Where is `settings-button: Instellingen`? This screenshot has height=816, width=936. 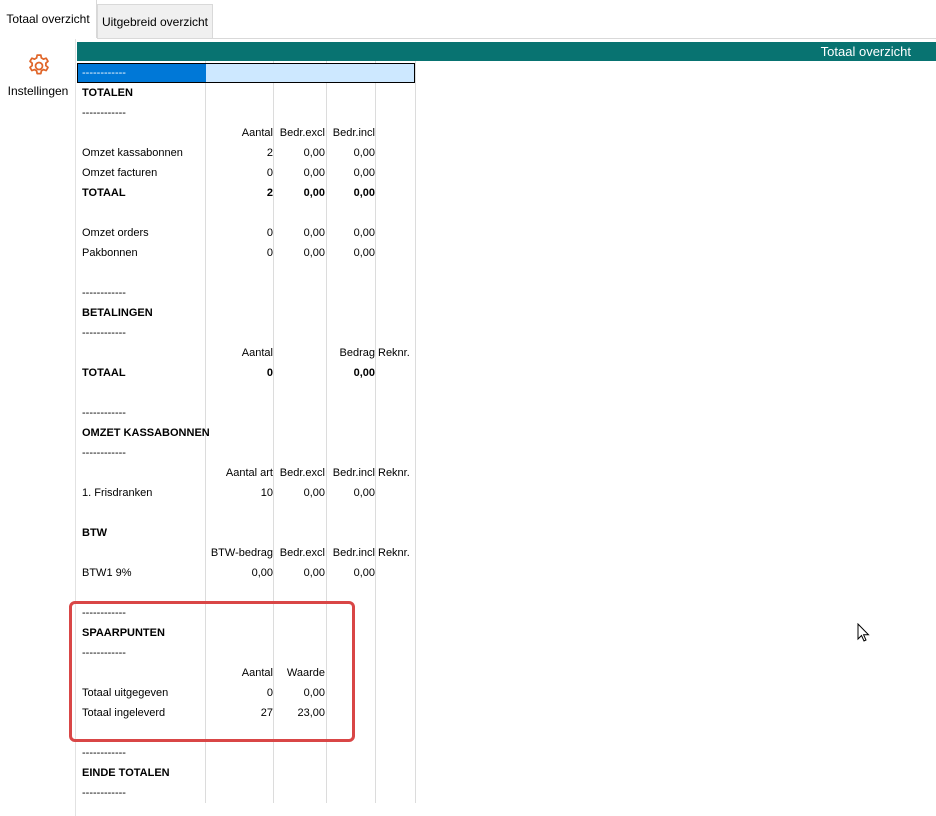
settings-button: Instellingen is located at coordinates (38, 71).